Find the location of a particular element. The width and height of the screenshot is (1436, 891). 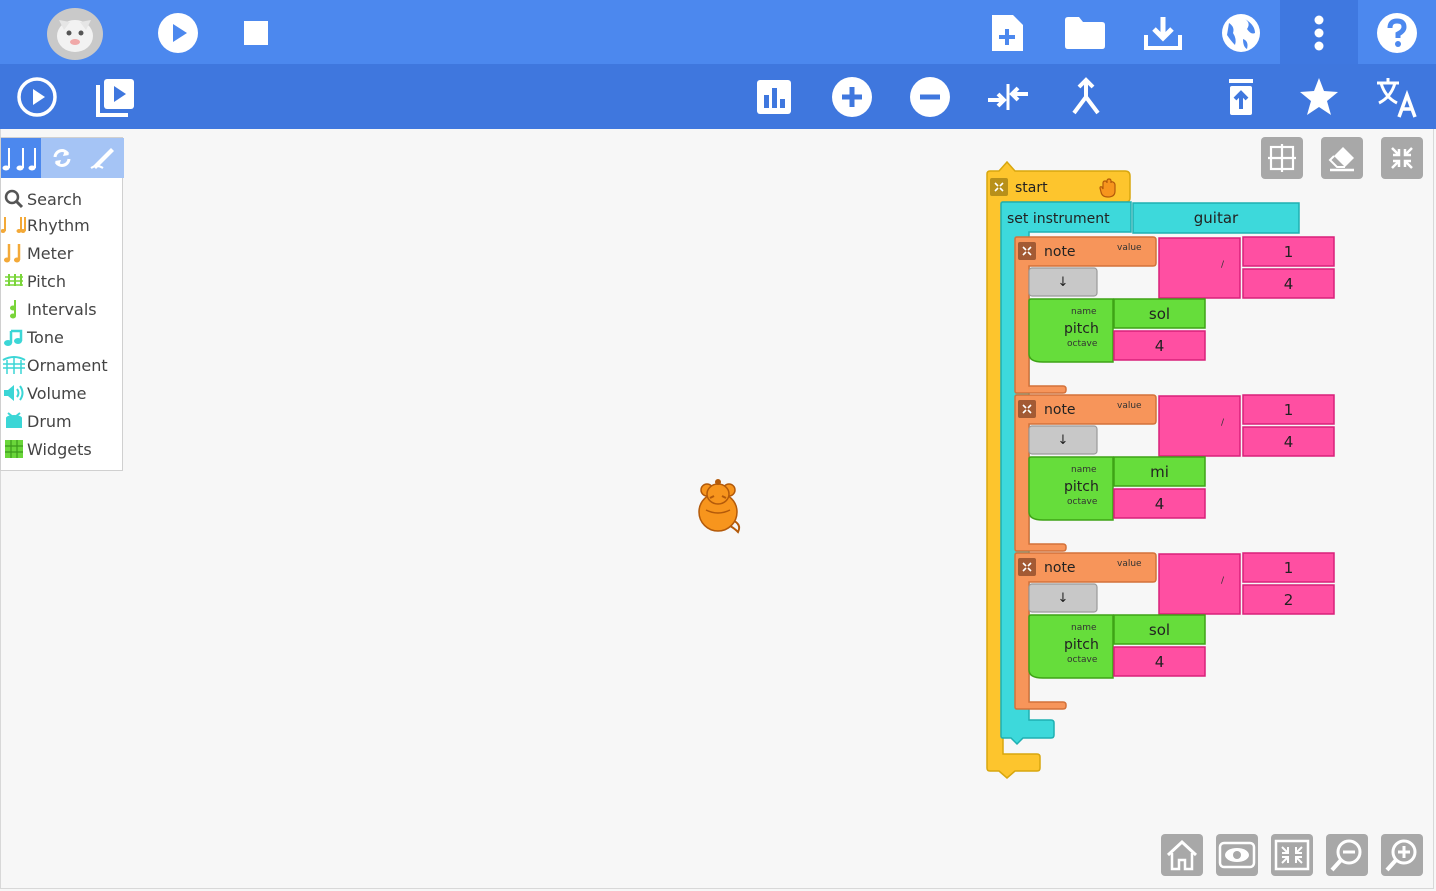

palette-item-label: Ornament is located at coordinates (67, 365).